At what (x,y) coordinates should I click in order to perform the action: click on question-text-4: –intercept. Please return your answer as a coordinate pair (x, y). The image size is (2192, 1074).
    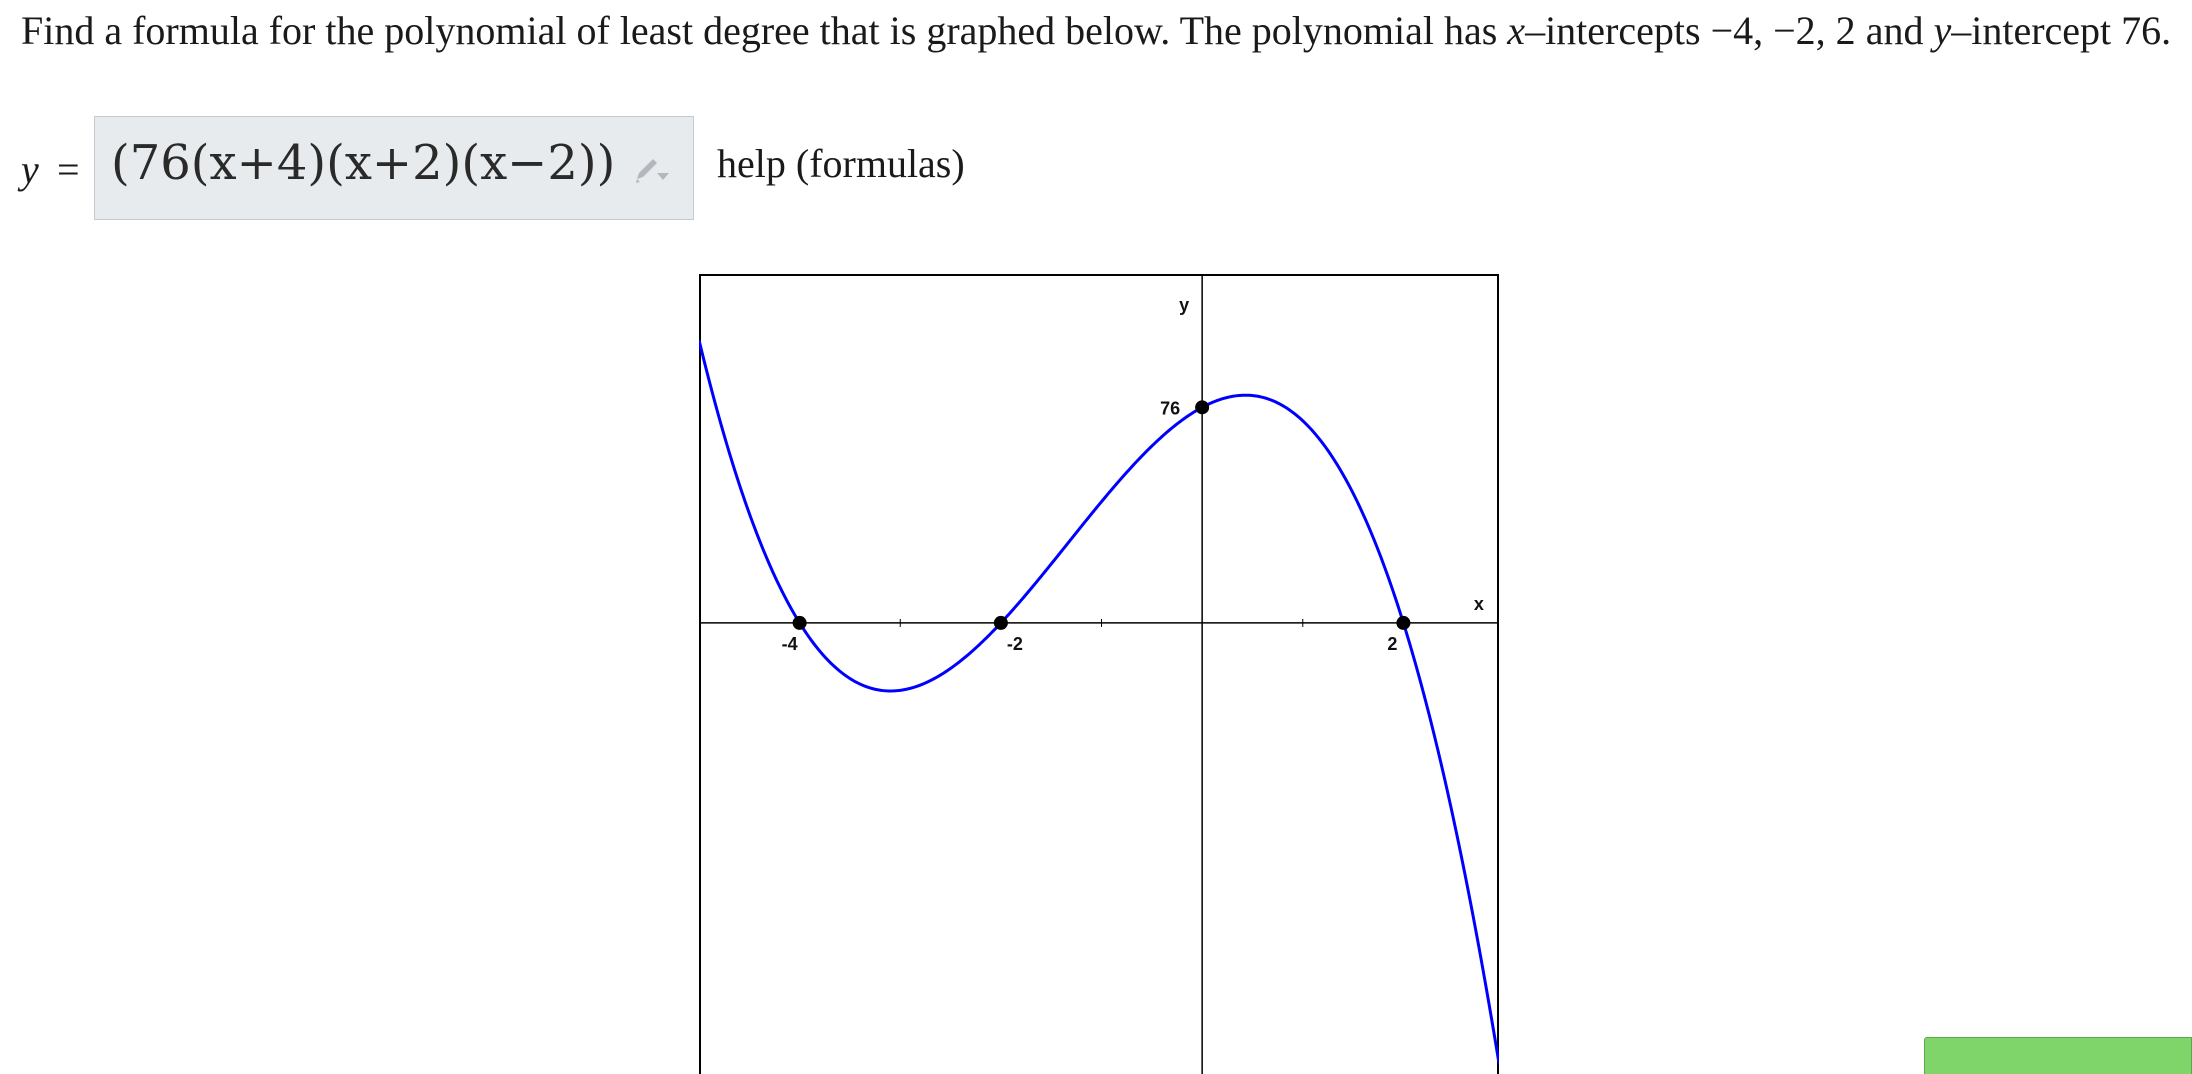
    Looking at the image, I should click on (2036, 30).